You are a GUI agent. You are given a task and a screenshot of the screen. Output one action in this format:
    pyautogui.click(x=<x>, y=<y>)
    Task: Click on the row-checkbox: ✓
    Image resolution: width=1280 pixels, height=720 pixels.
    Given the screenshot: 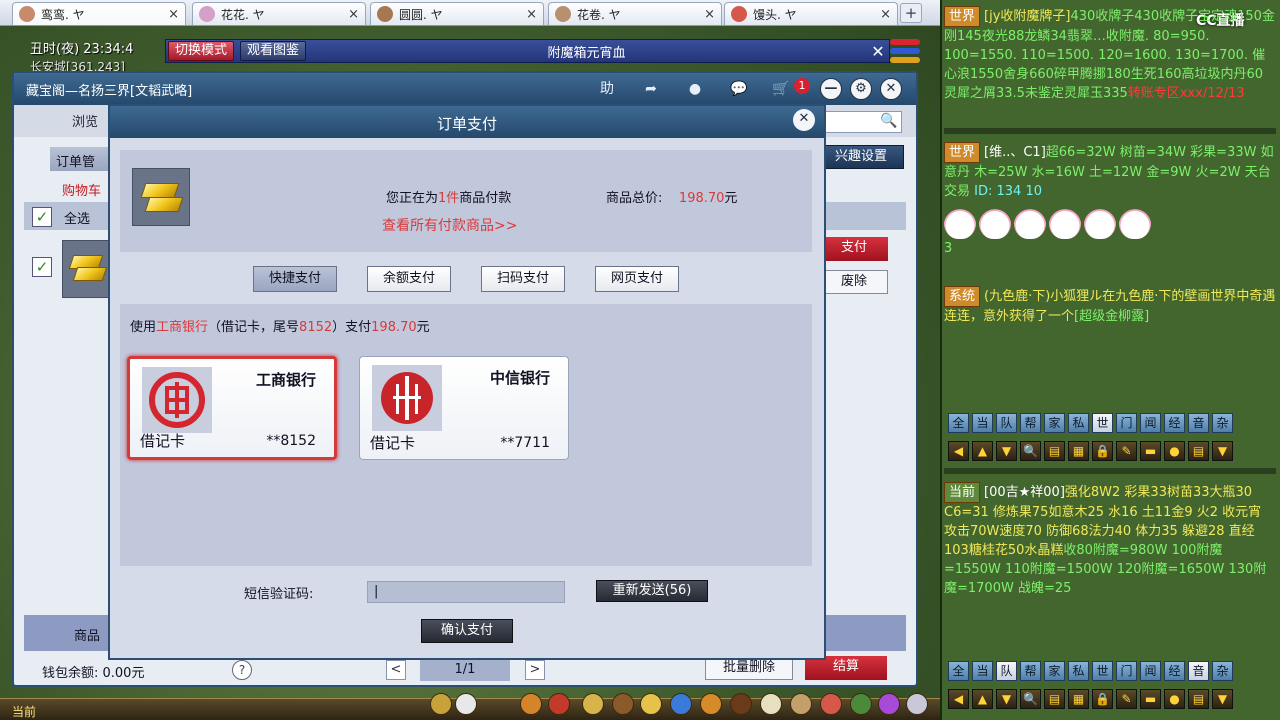 What is the action you would take?
    pyautogui.click(x=42, y=267)
    